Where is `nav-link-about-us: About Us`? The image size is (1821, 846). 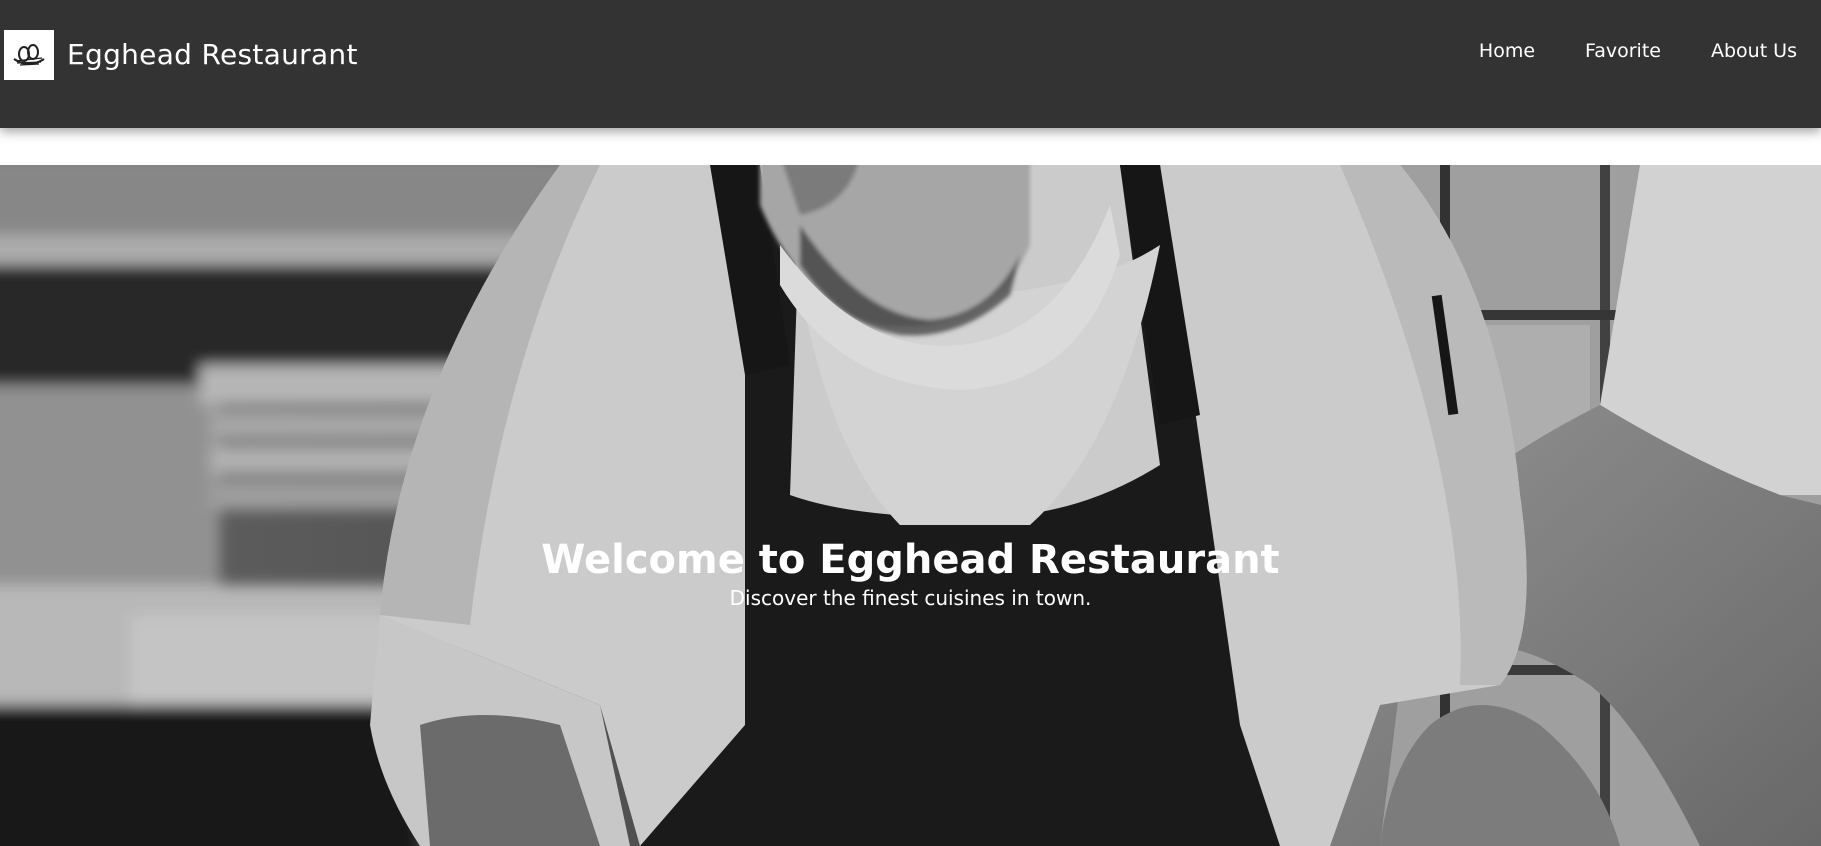 nav-link-about-us: About Us is located at coordinates (1754, 51).